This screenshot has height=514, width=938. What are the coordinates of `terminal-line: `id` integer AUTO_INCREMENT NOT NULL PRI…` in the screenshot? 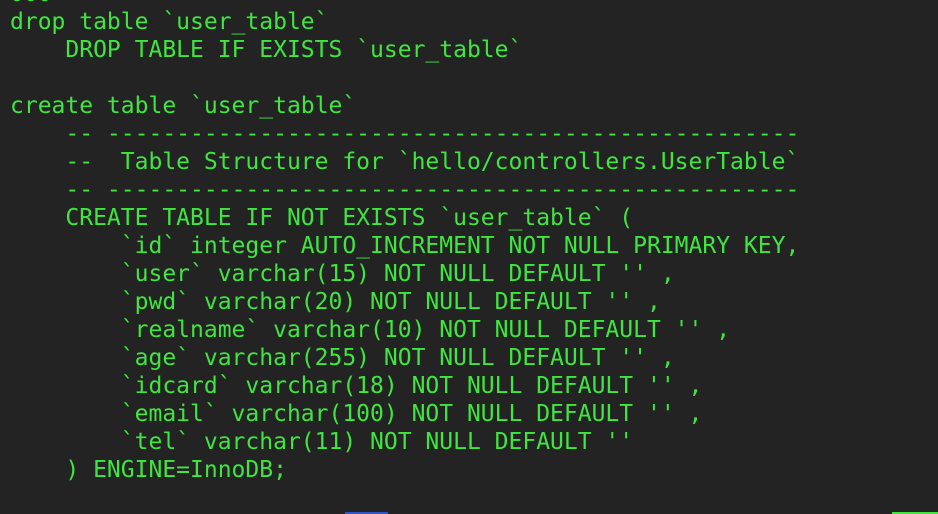 It's located at (405, 246).